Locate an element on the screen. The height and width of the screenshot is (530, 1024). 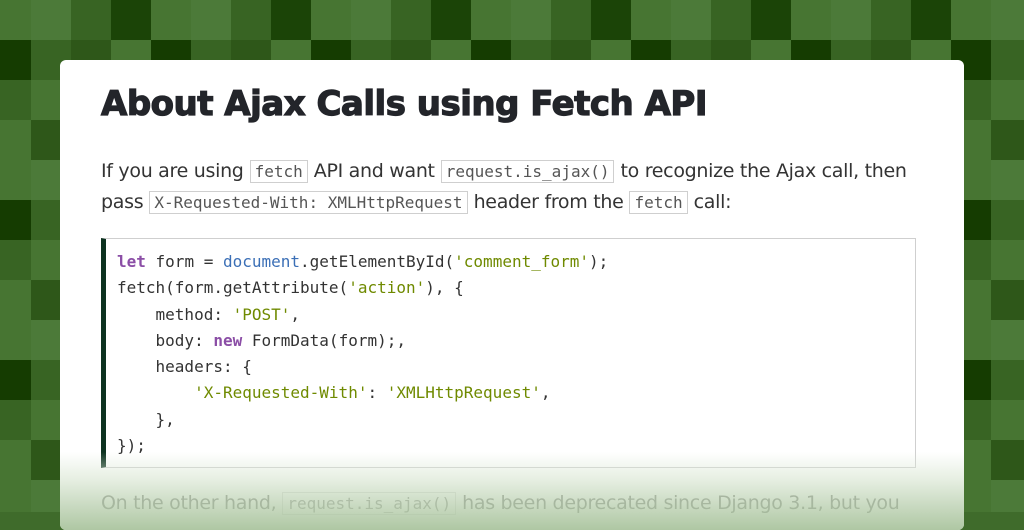
code-text: : is located at coordinates (377, 393).